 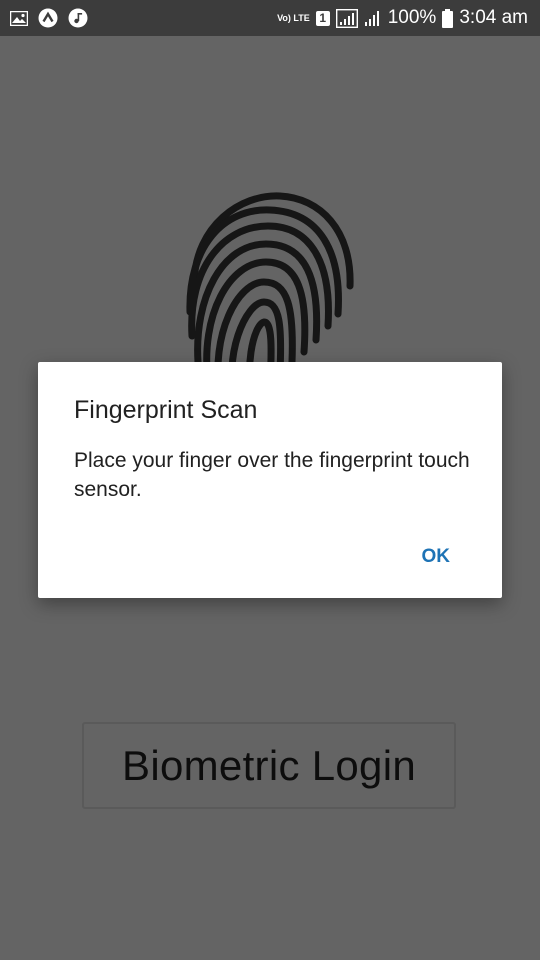 I want to click on biometric-login-button: Biometric Login, so click(x=269, y=765).